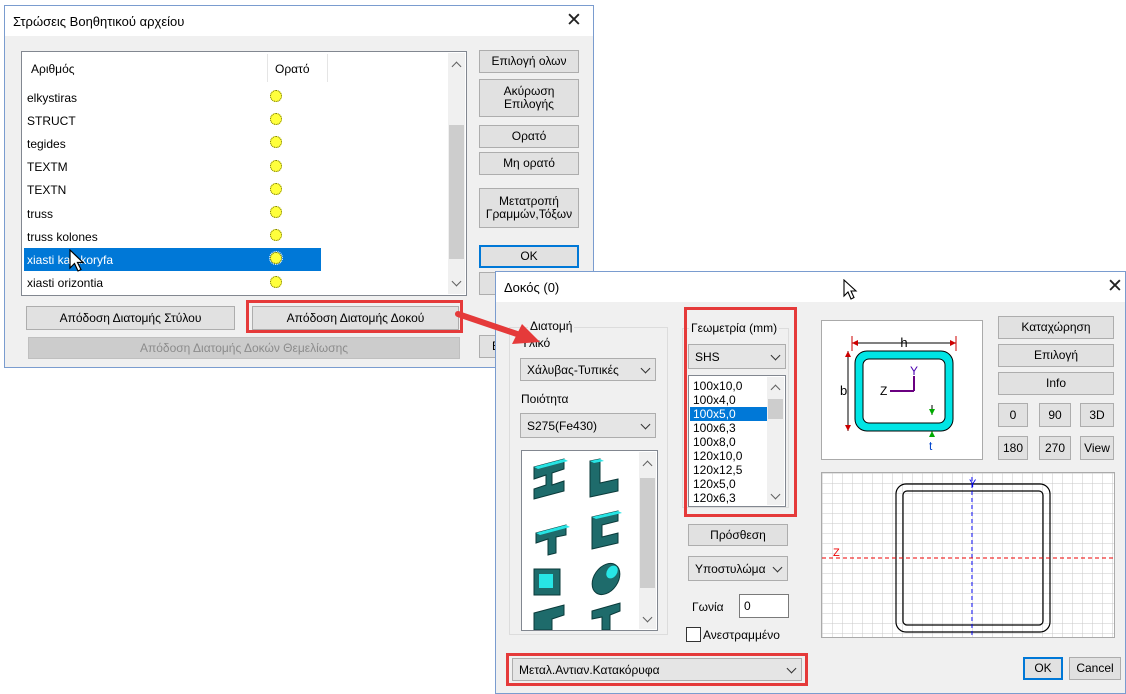  I want to click on subcolumn-select: Υποστυλώμα, so click(738, 568).